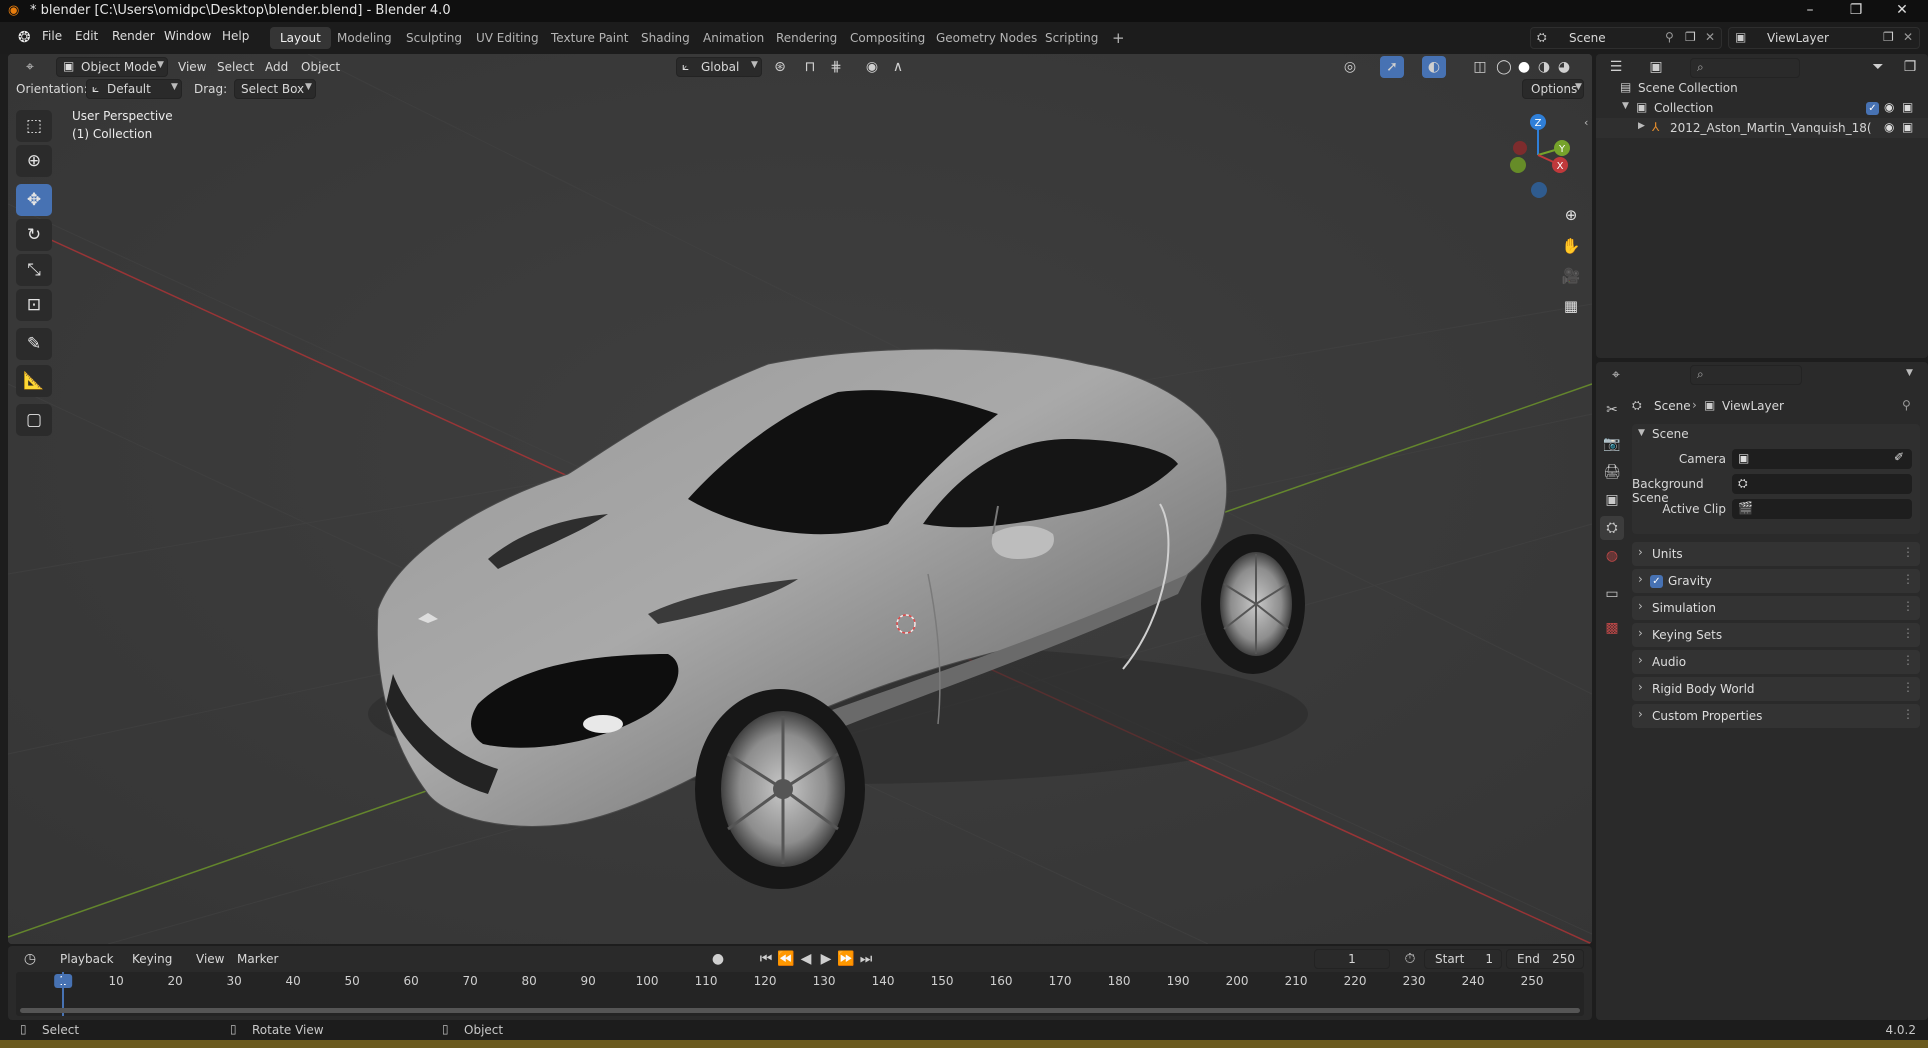 The image size is (1928, 1048). I want to click on scene-selector: ⛭ Scene ⚲ ❐ ✕, so click(1626, 38).